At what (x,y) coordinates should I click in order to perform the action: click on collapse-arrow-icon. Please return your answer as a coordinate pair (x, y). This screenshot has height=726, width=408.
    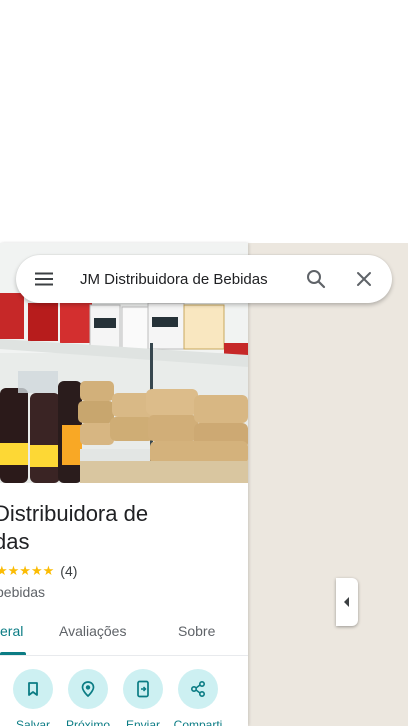
    Looking at the image, I should click on (346, 602).